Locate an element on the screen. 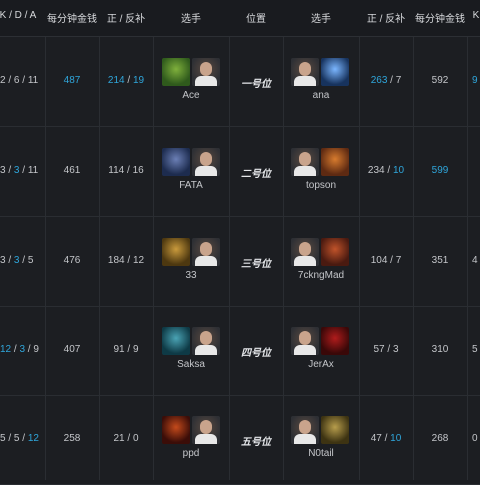 The image size is (480, 485). player-name-right: topson is located at coordinates (321, 185).